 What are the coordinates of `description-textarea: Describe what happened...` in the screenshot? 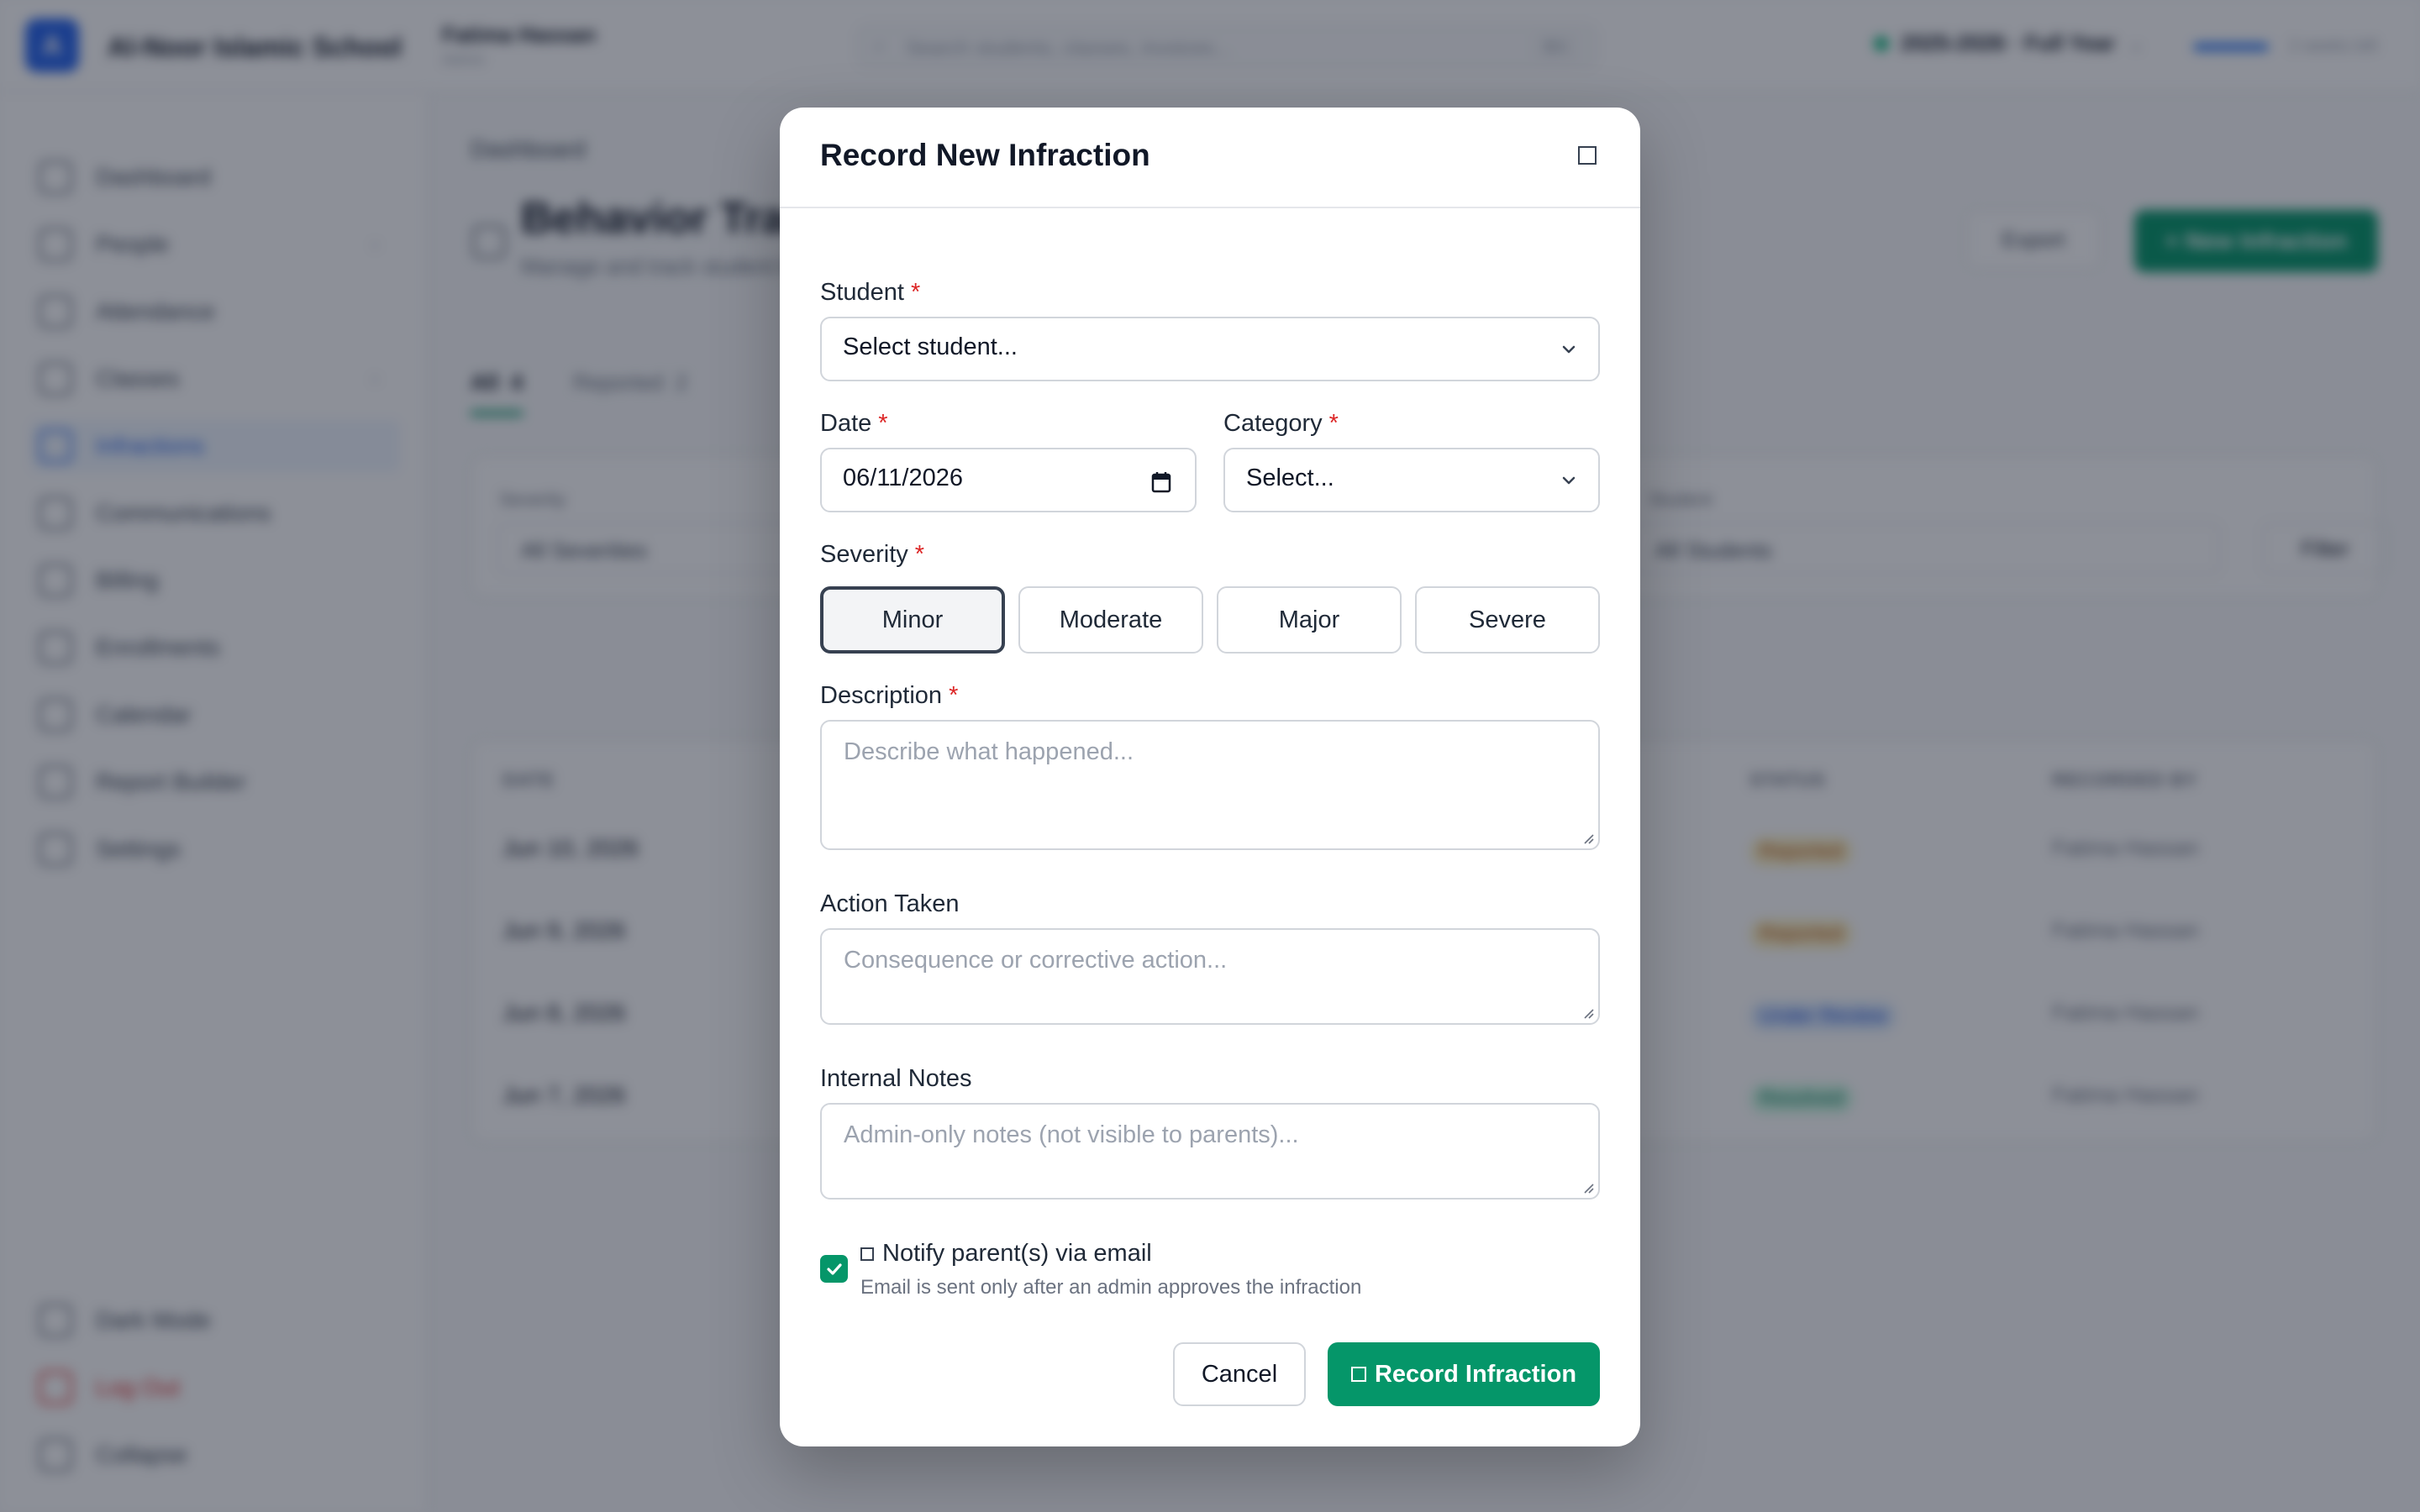 It's located at (1210, 785).